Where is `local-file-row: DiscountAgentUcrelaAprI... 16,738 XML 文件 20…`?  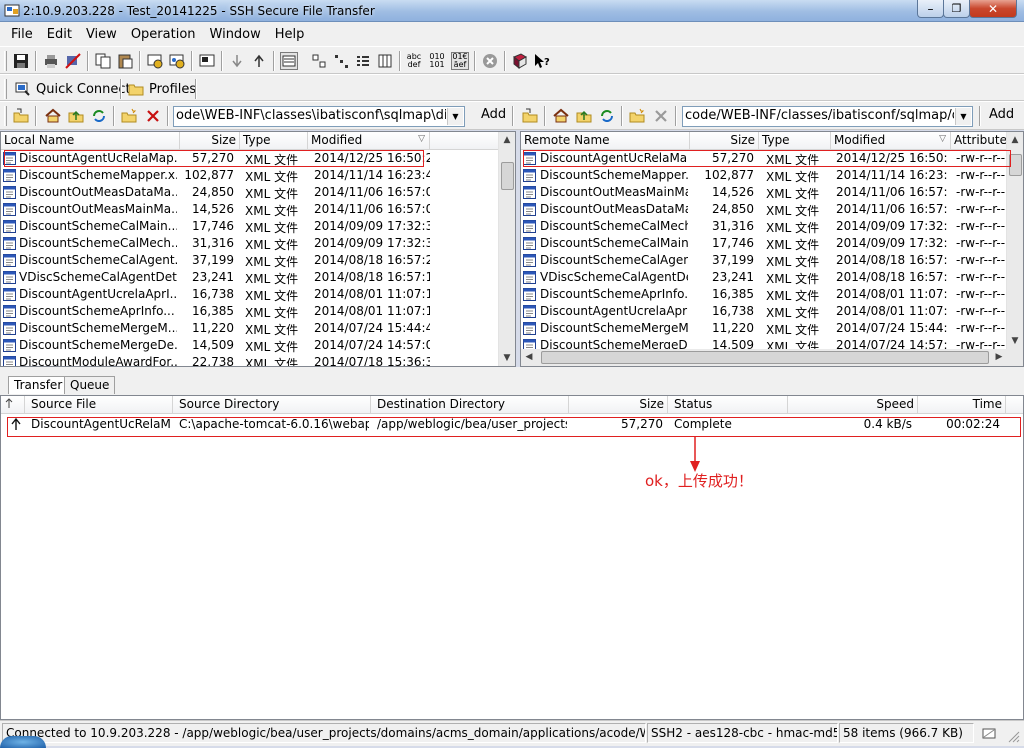 local-file-row: DiscountAgentUcrelaAprI... 16,738 XML 文件 20… is located at coordinates (249, 294).